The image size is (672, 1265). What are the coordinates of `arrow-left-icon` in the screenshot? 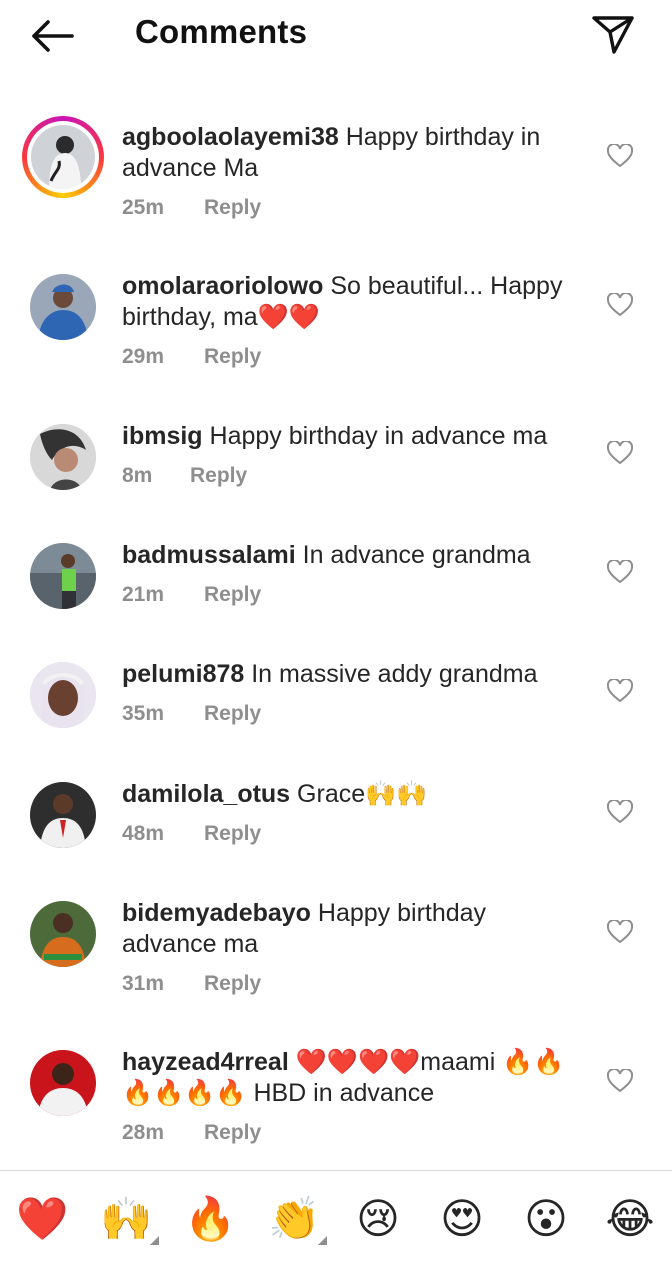 It's located at (53, 36).